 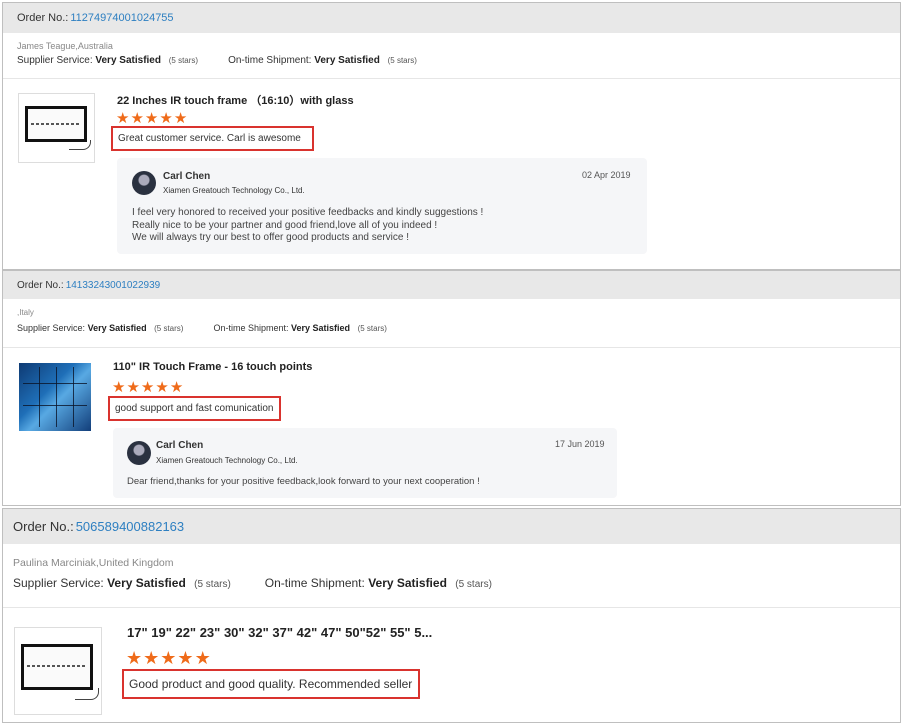 What do you see at coordinates (451, 285) in the screenshot?
I see `order-header: Order No.: 14133243001022939` at bounding box center [451, 285].